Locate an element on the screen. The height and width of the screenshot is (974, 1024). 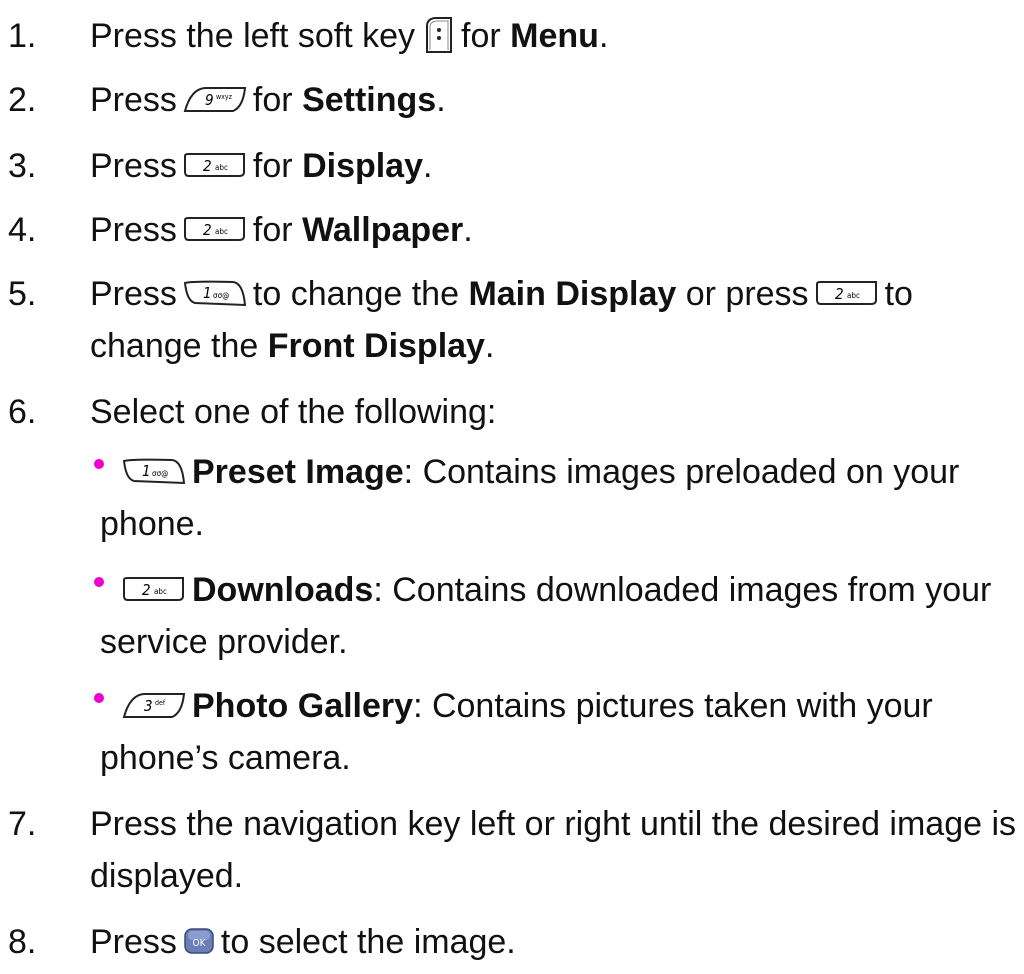
step-text: Select one of the following: is located at coordinates (293, 412).